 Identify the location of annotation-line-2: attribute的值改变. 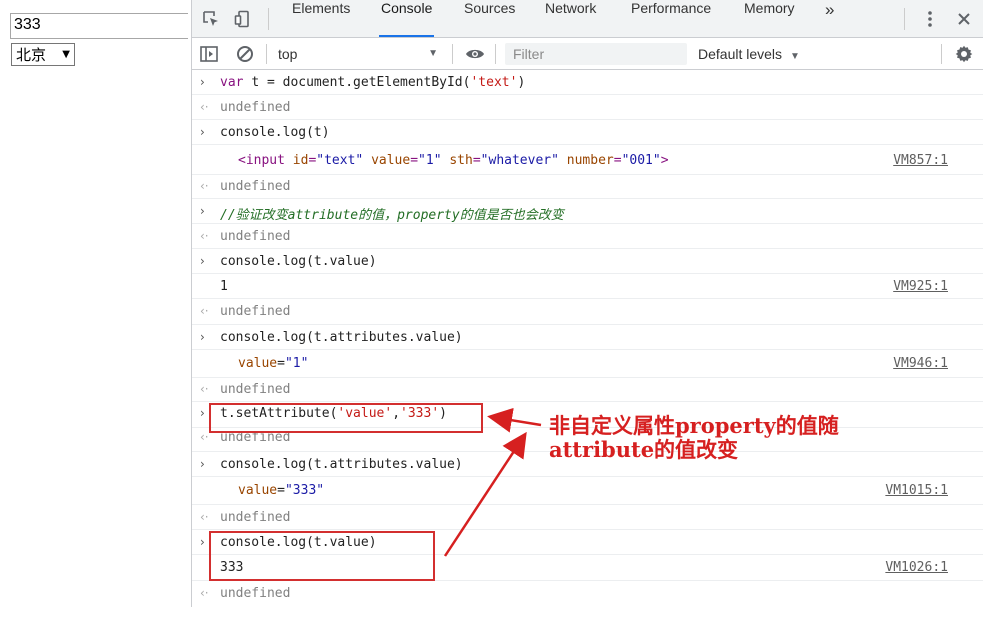
(644, 449).